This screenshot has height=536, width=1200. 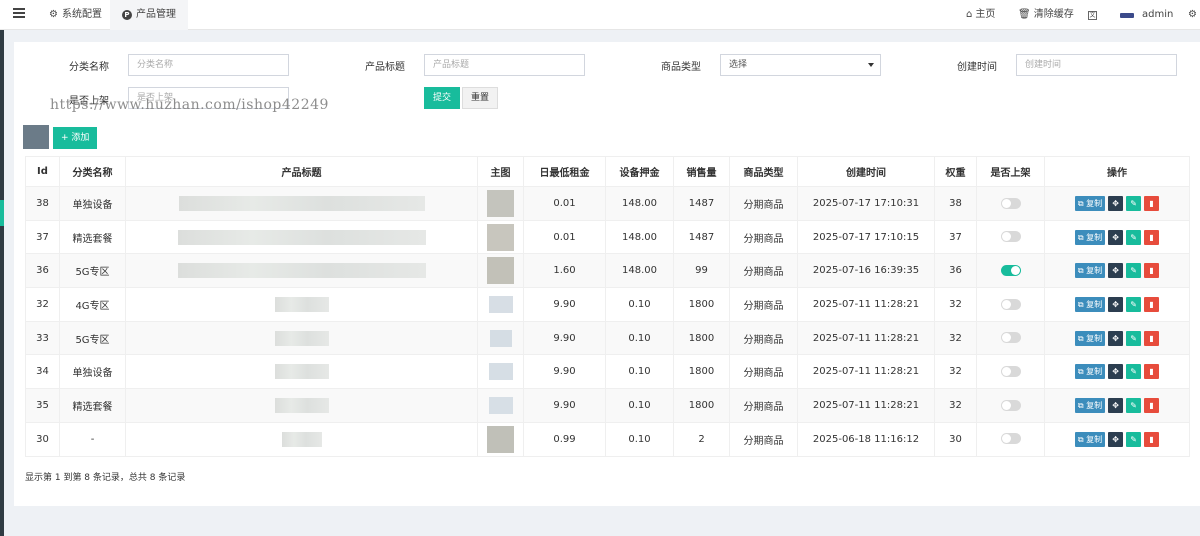 I want to click on cell-rent: 1.60, so click(x=564, y=271).